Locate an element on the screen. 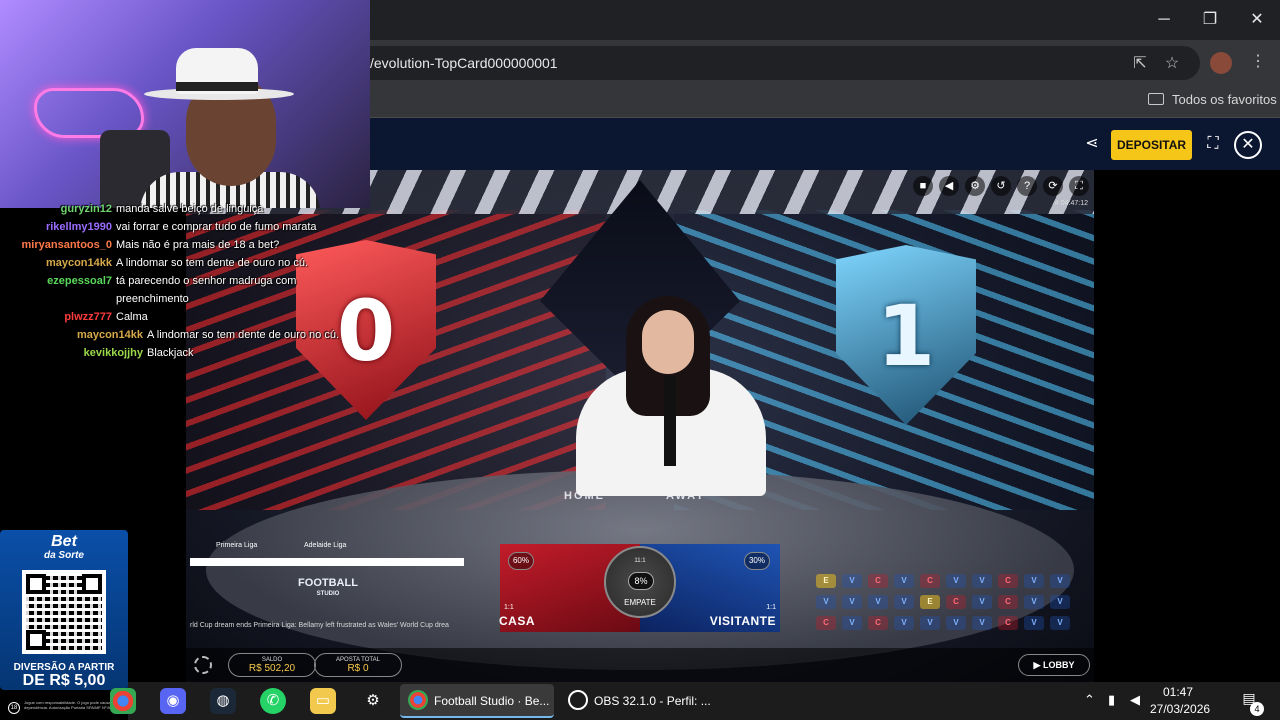 This screenshot has height=720, width=1280. chrome-icon is located at coordinates (123, 701).